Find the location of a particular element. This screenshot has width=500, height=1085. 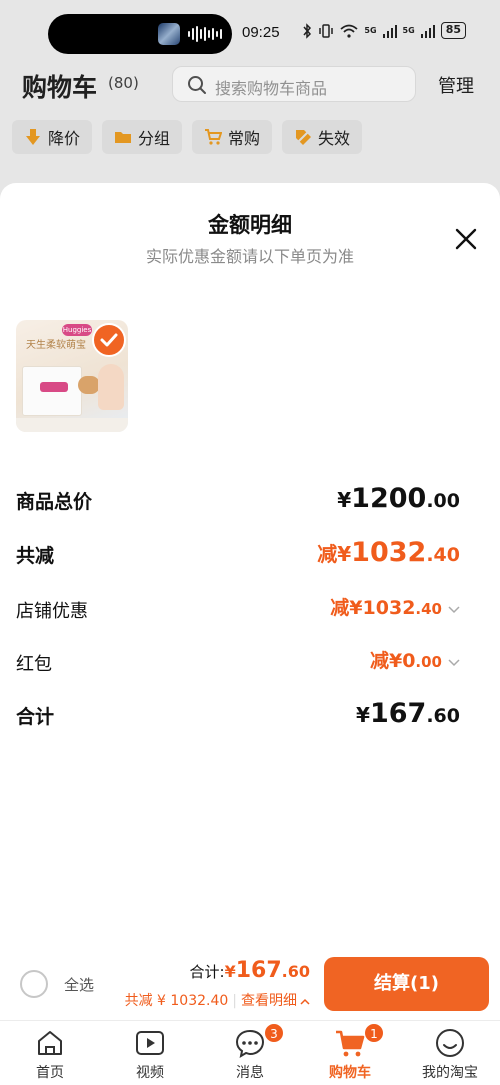

row-label: 共减 is located at coordinates (35, 556).